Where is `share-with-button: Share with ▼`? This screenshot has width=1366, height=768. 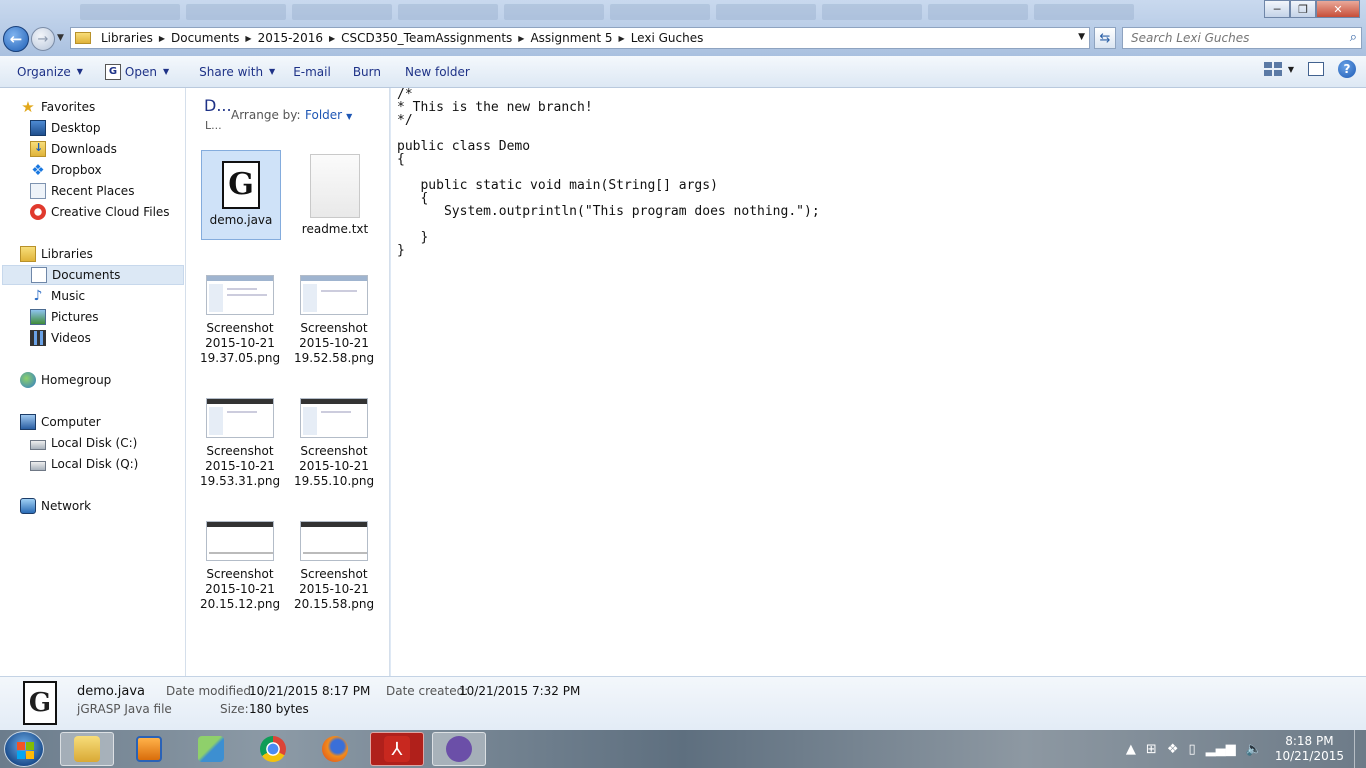
share-with-button: Share with ▼ is located at coordinates (237, 72).